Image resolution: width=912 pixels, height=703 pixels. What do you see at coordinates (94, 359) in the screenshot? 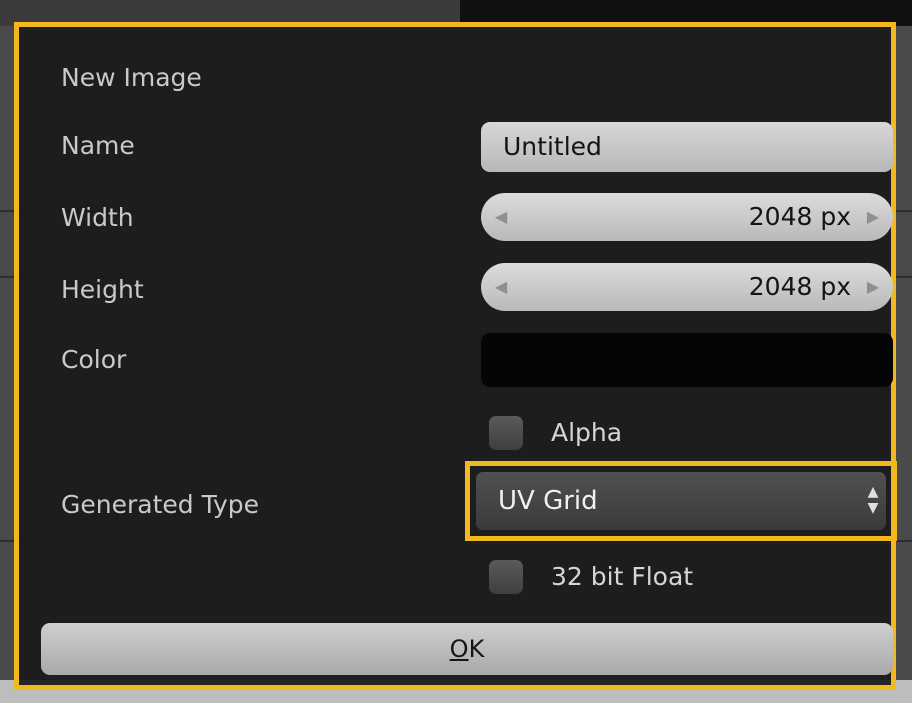
I see `color-label: Color` at bounding box center [94, 359].